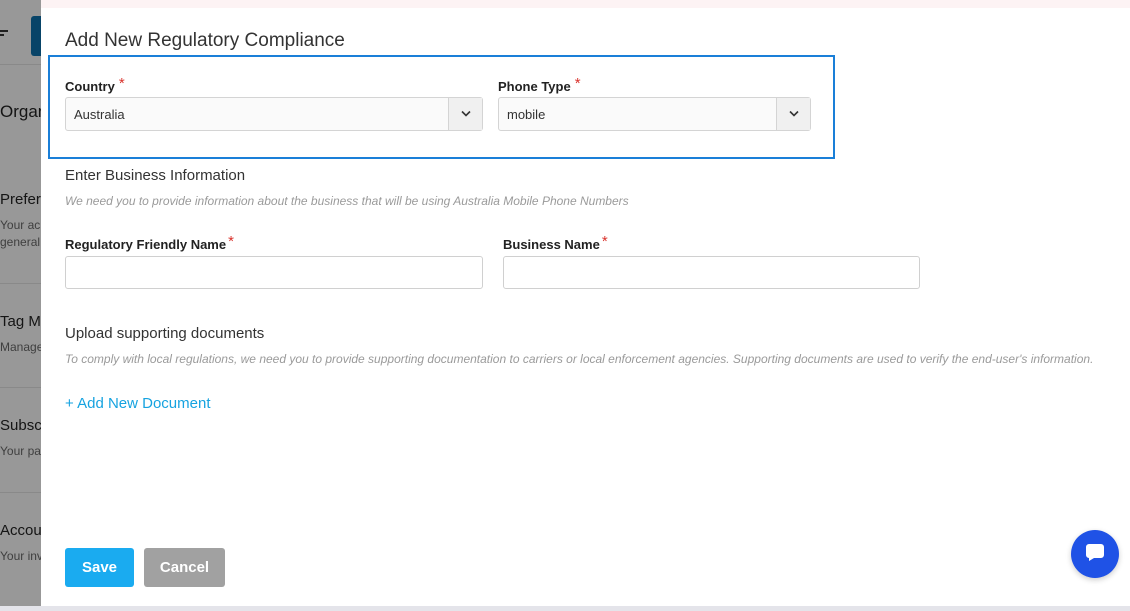 Image resolution: width=1130 pixels, height=611 pixels. What do you see at coordinates (205, 40) in the screenshot?
I see `modal-title: Add New Regulatory Compliance` at bounding box center [205, 40].